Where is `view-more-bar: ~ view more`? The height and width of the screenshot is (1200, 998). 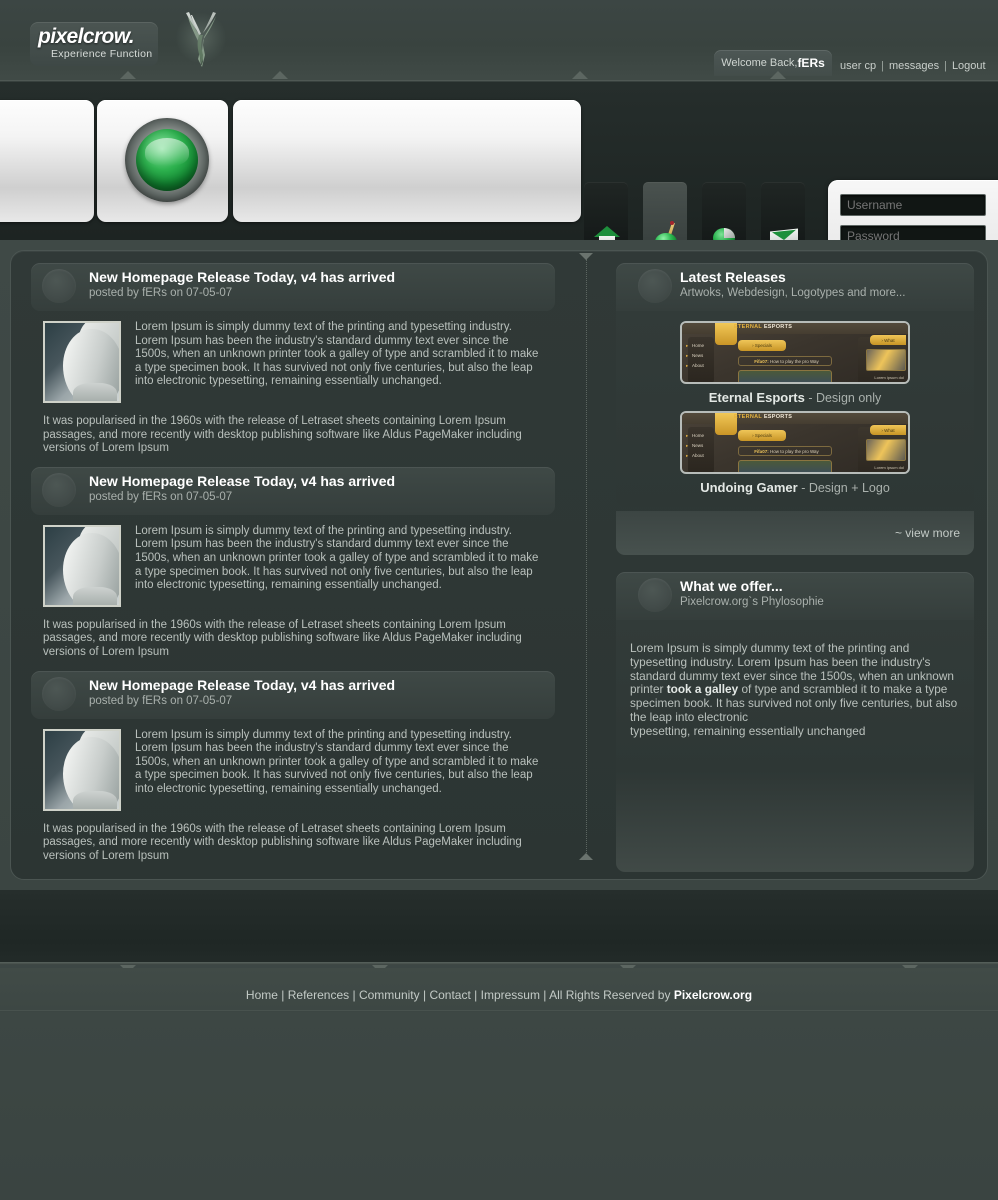 view-more-bar: ~ view more is located at coordinates (795, 533).